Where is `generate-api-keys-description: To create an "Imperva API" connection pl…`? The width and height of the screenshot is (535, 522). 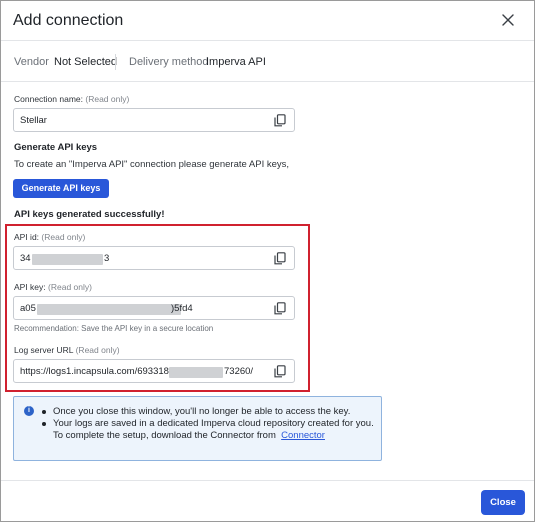
generate-api-keys-description: To create an "Imperva API" connection pl… is located at coordinates (152, 164).